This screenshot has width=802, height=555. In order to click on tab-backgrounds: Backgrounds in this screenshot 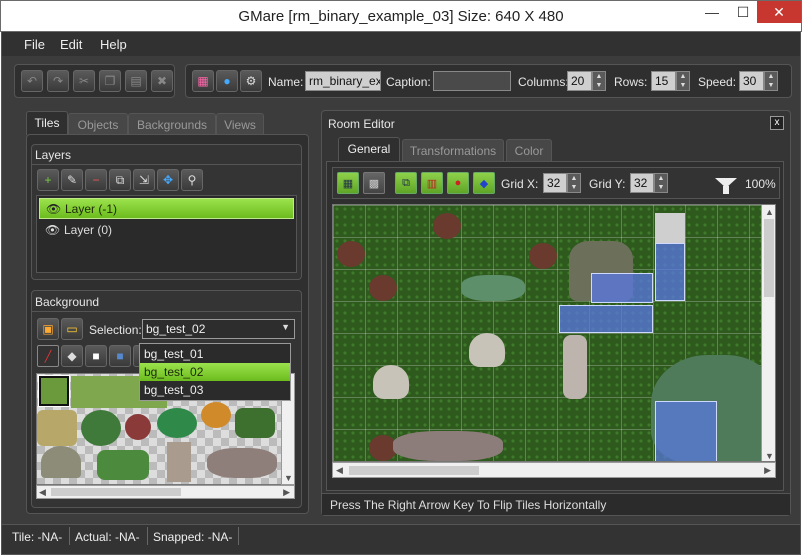, I will do `click(172, 124)`.